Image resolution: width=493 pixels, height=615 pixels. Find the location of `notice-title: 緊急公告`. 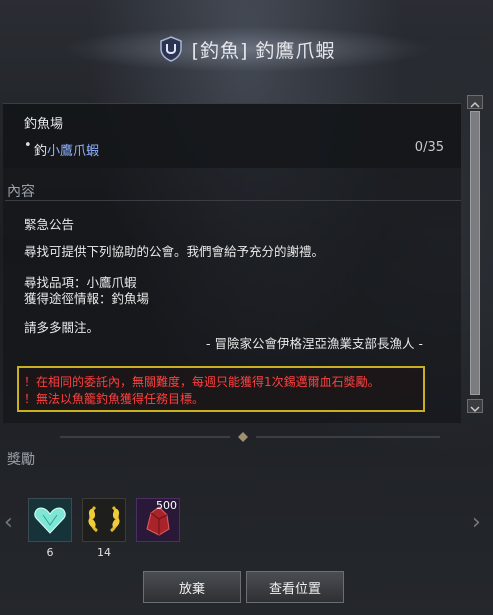

notice-title: 緊急公告 is located at coordinates (49, 224).